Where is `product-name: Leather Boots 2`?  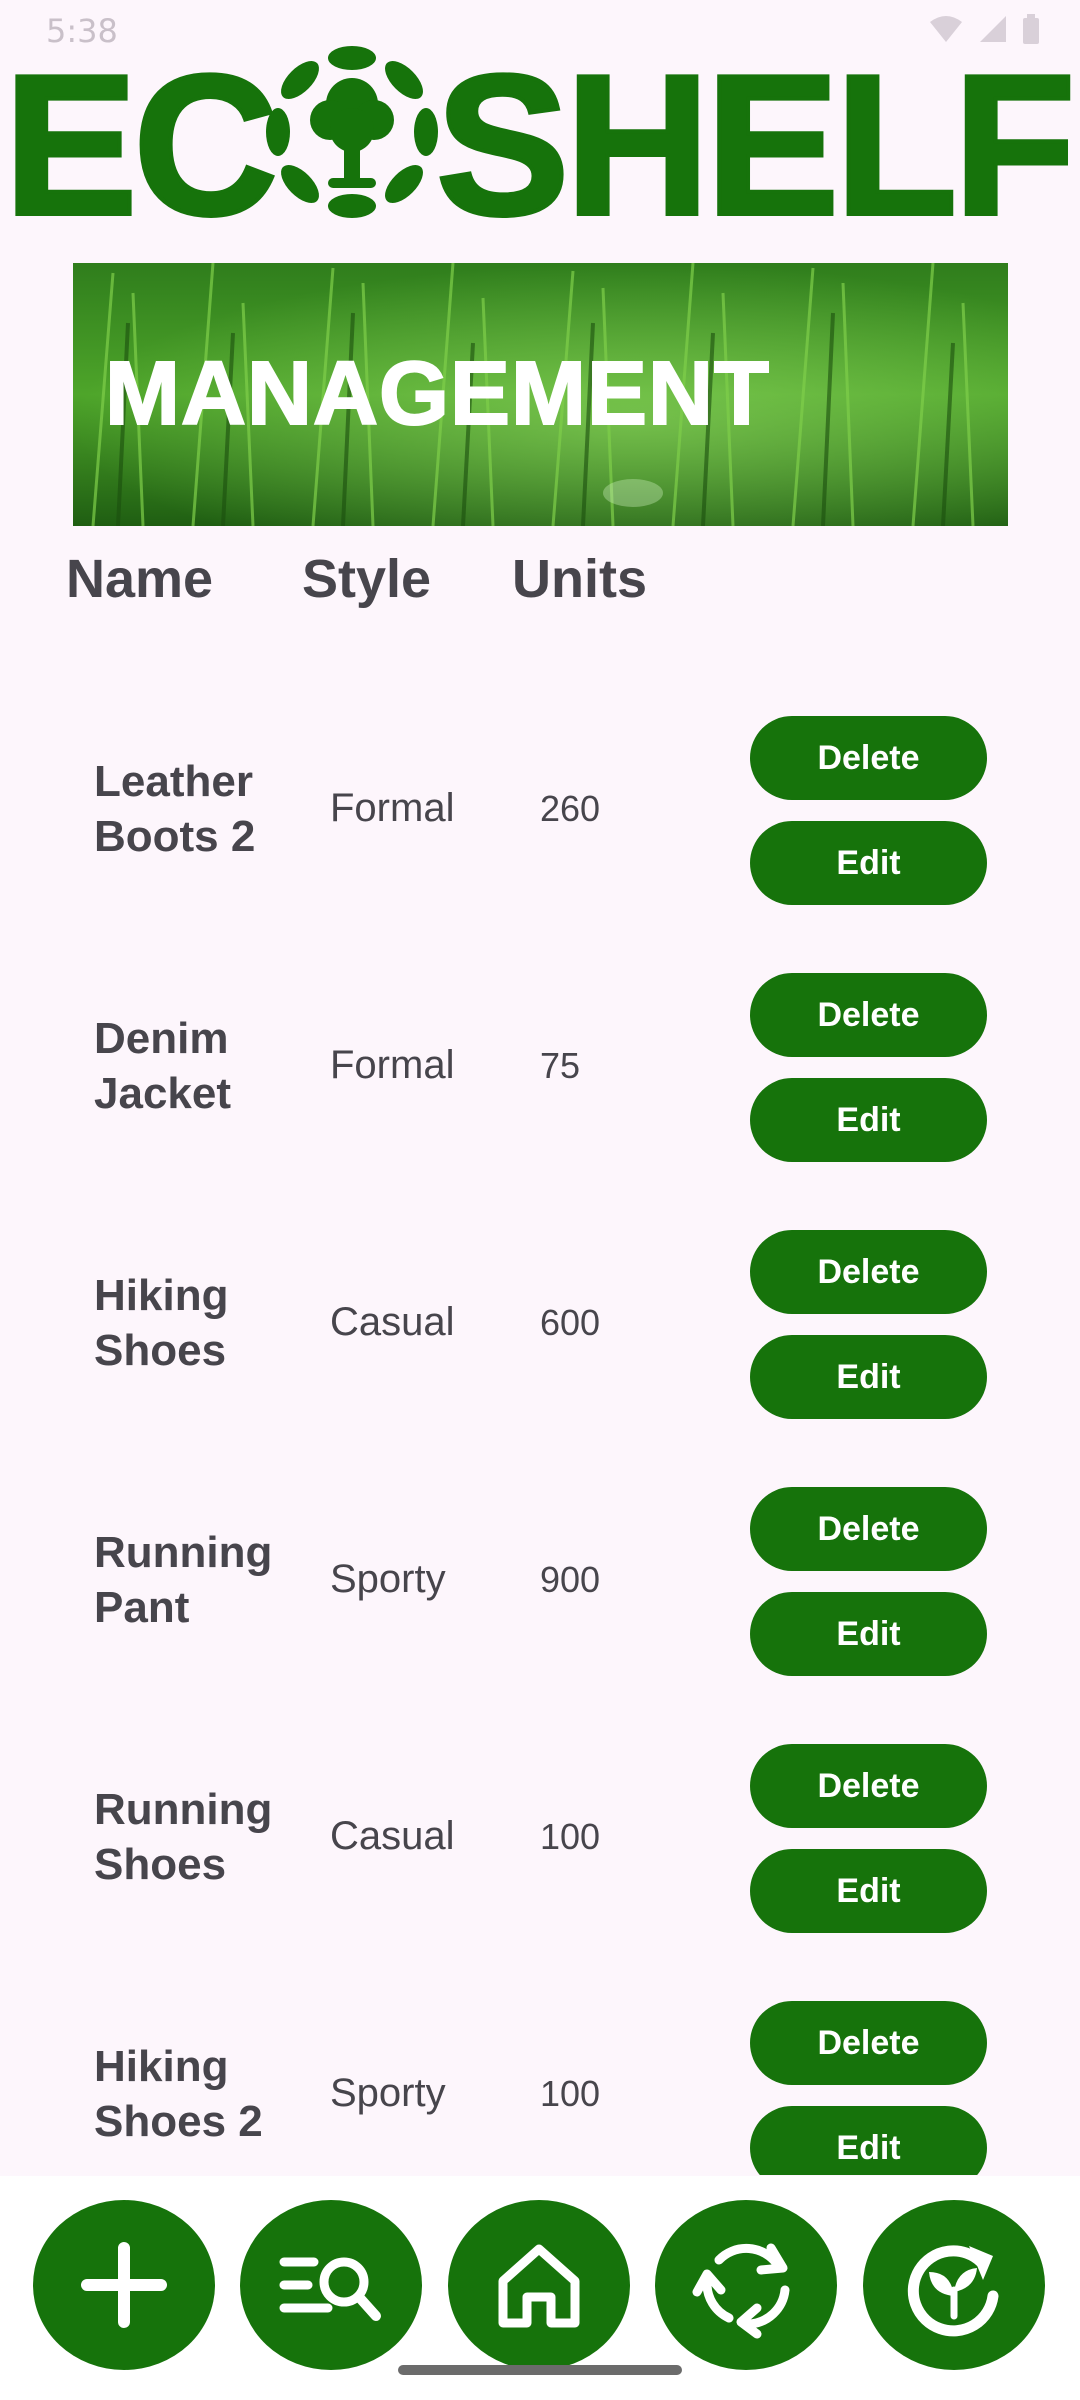
product-name: Leather Boots 2 is located at coordinates (175, 808).